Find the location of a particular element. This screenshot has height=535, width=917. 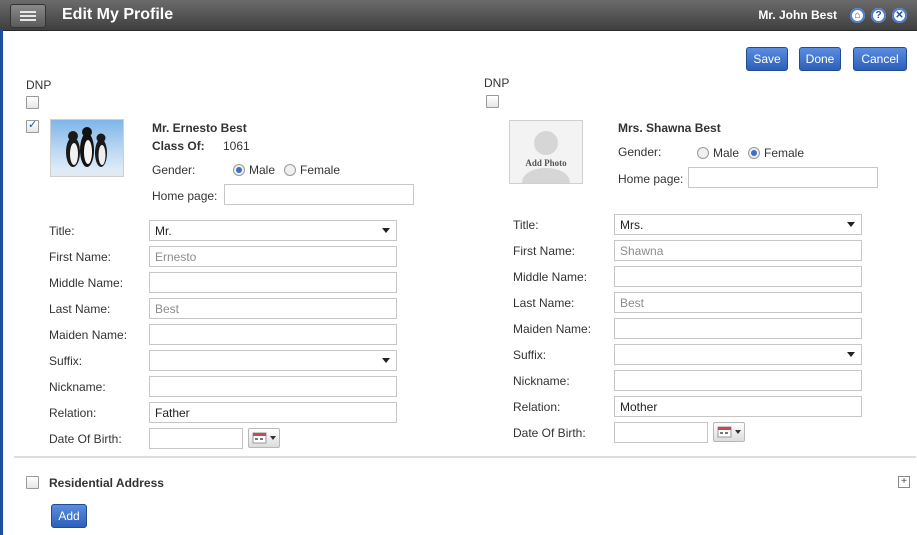

relation-label: Relation: is located at coordinates (73, 413).